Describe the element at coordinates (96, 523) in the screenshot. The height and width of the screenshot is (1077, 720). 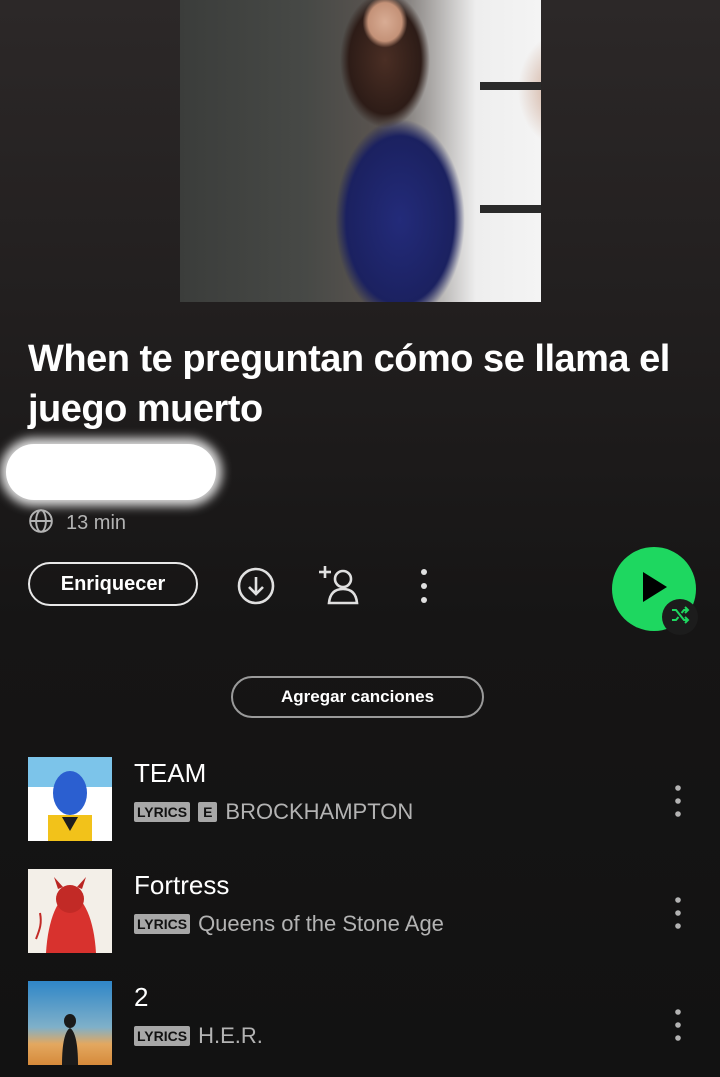
I see `playlist-duration: 13 min` at that location.